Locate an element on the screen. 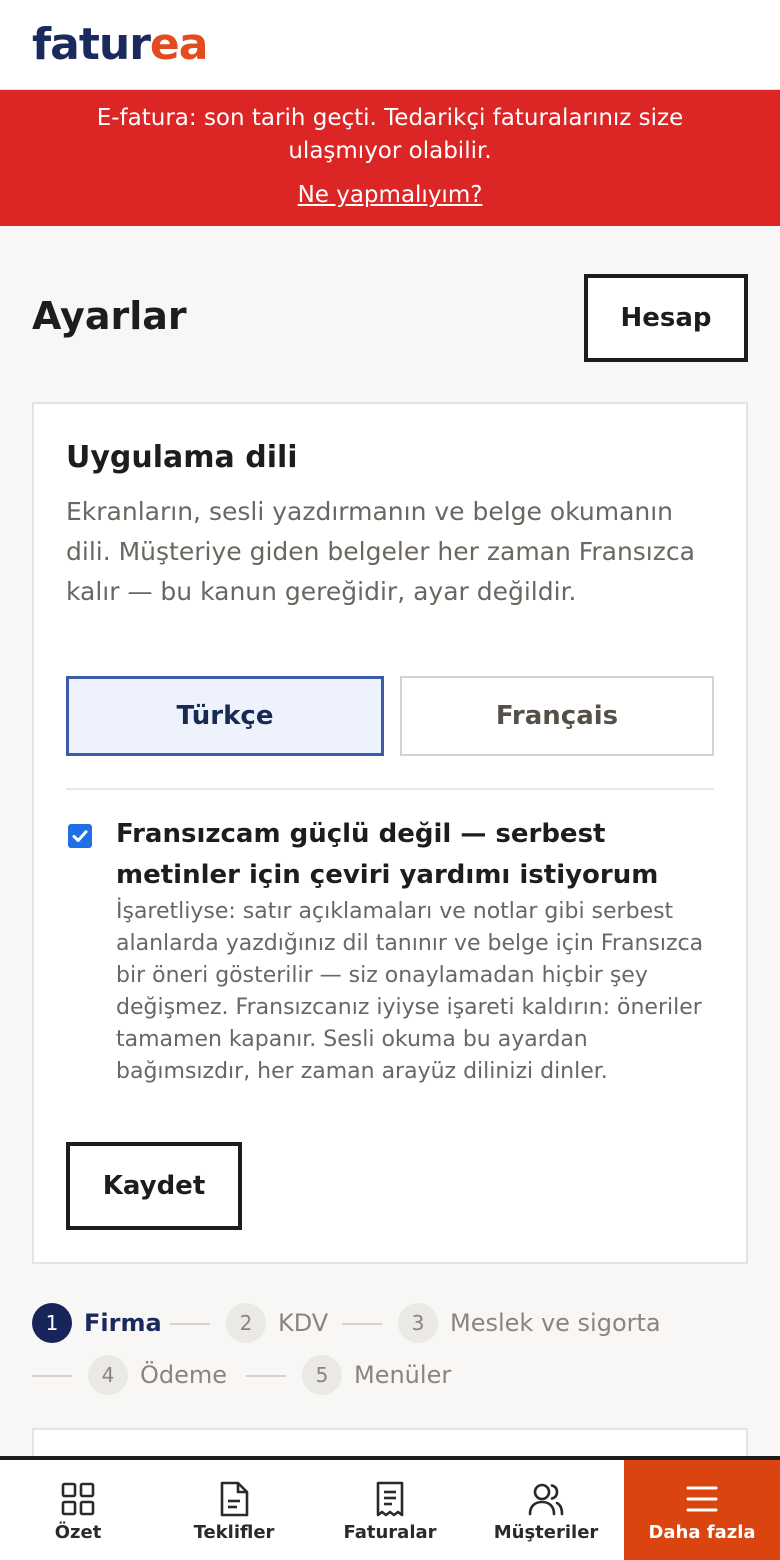 The width and height of the screenshot is (780, 1560). step-firma: 1 Firma is located at coordinates (97, 1323).